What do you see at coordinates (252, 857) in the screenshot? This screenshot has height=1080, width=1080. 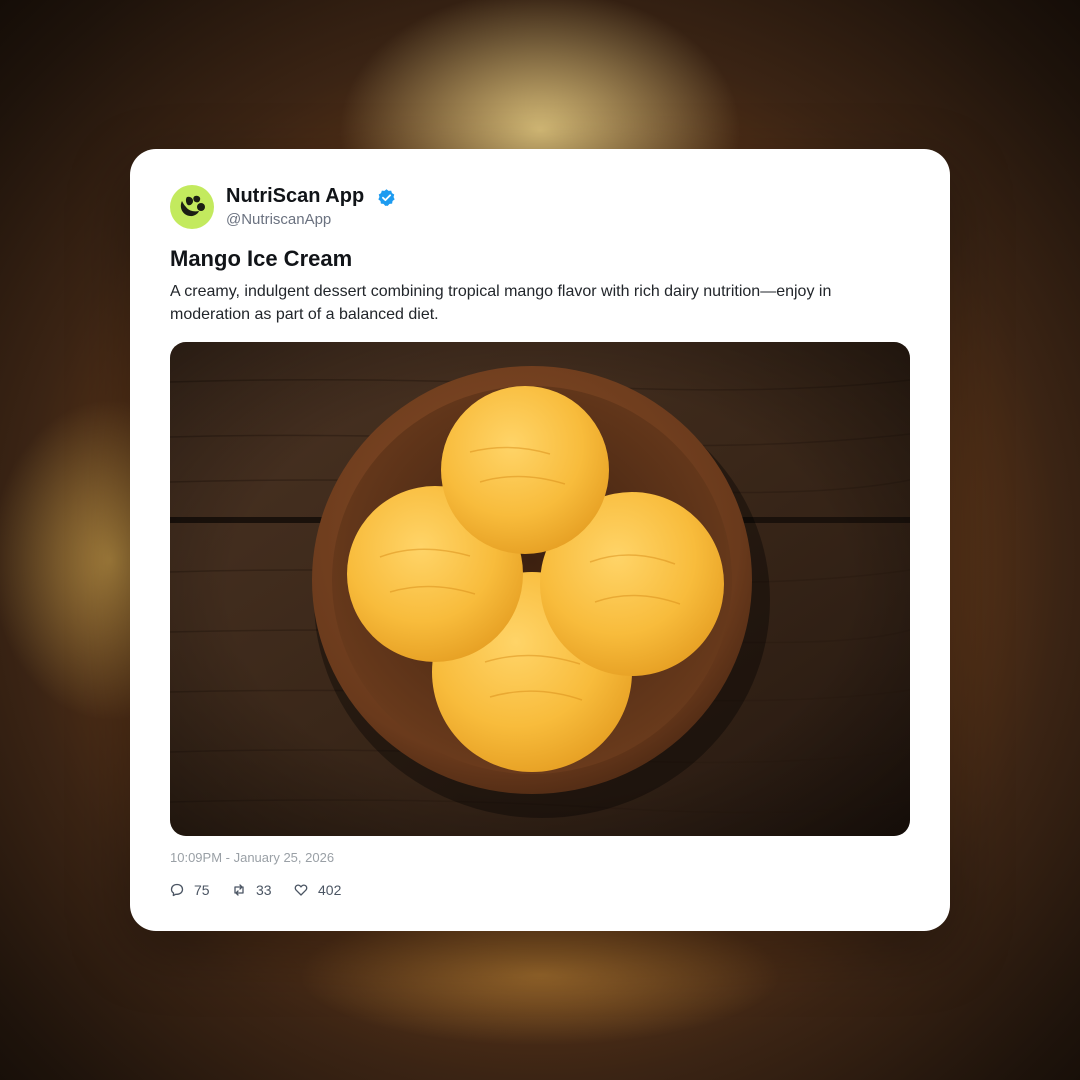 I see `post-timestamp: 10:09PM - January 25, 2026` at bounding box center [252, 857].